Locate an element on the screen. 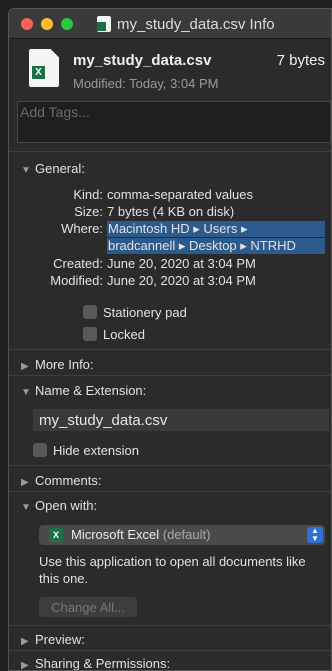  window-title: my_study_data.csv Info is located at coordinates (196, 24).